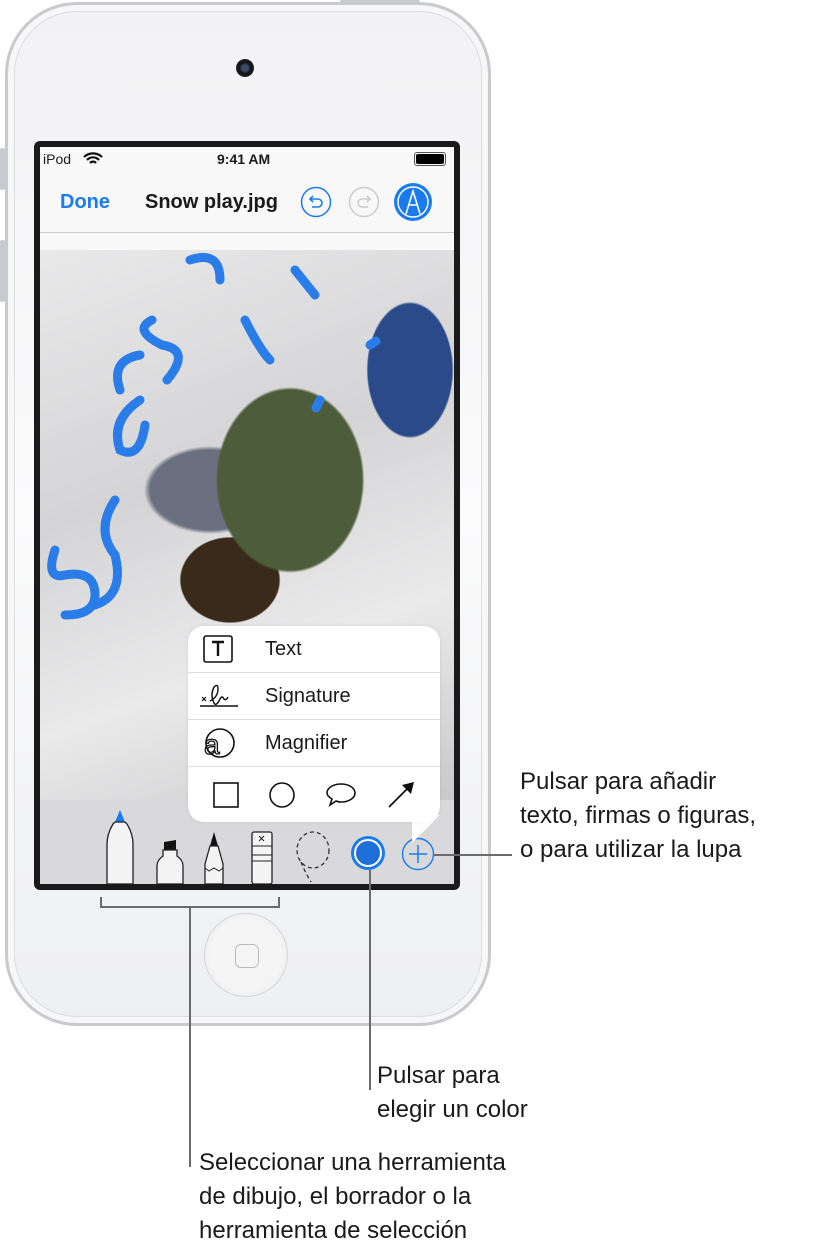 The image size is (817, 1253). What do you see at coordinates (352, 1162) in the screenshot?
I see `callout-line: Seleccionar una herramienta` at bounding box center [352, 1162].